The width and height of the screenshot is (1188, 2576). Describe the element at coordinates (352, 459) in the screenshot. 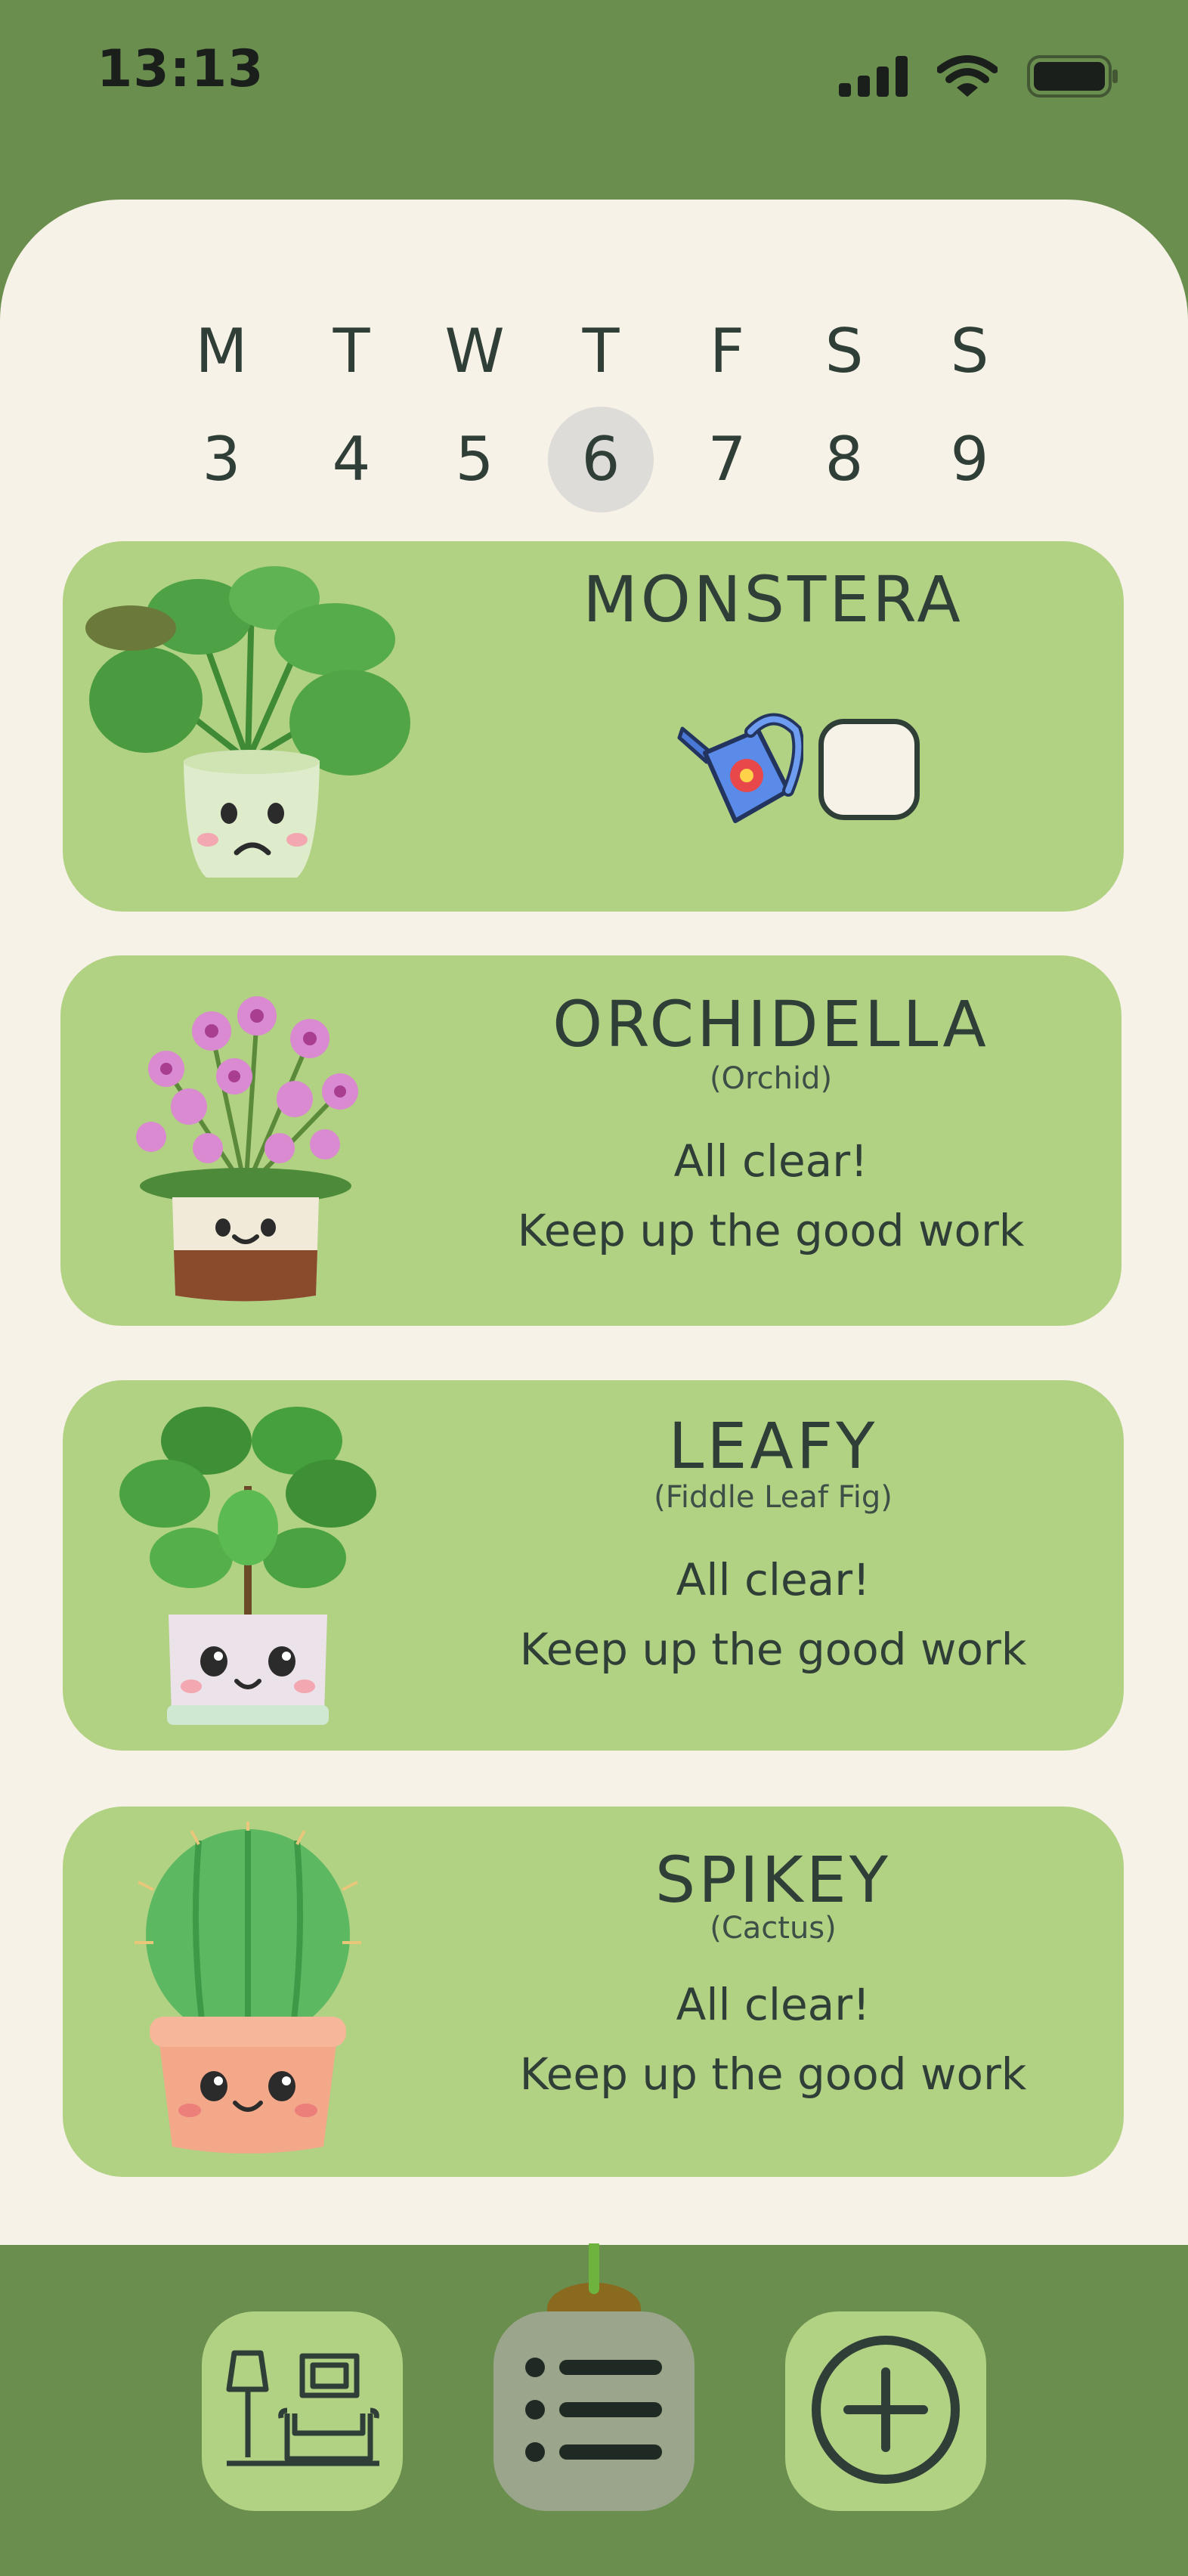

I see `day-number: 4` at that location.